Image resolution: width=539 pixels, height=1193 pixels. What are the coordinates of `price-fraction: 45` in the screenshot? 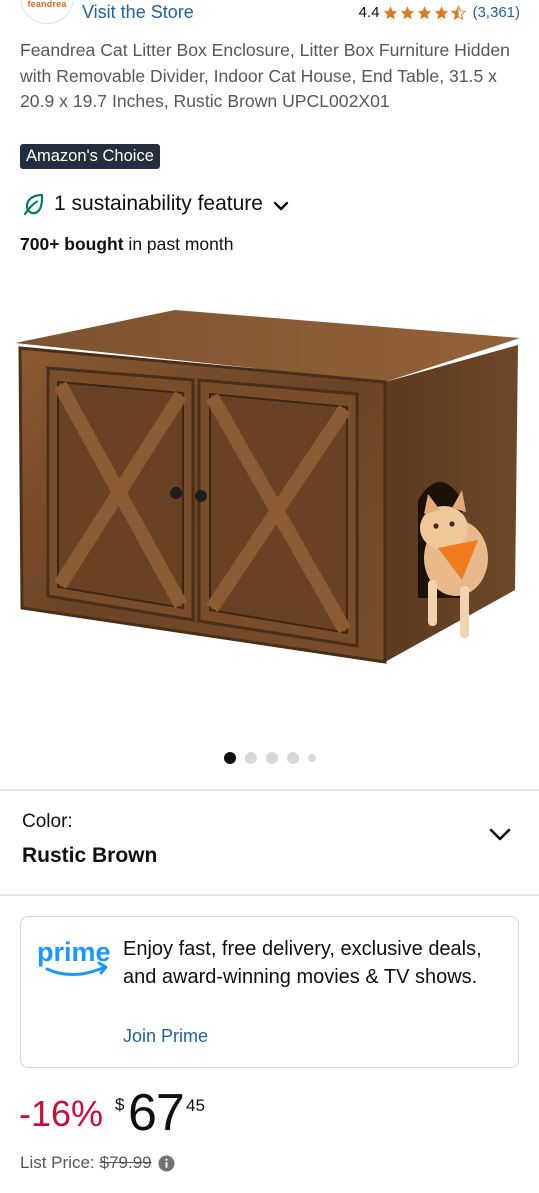 It's located at (195, 1105).